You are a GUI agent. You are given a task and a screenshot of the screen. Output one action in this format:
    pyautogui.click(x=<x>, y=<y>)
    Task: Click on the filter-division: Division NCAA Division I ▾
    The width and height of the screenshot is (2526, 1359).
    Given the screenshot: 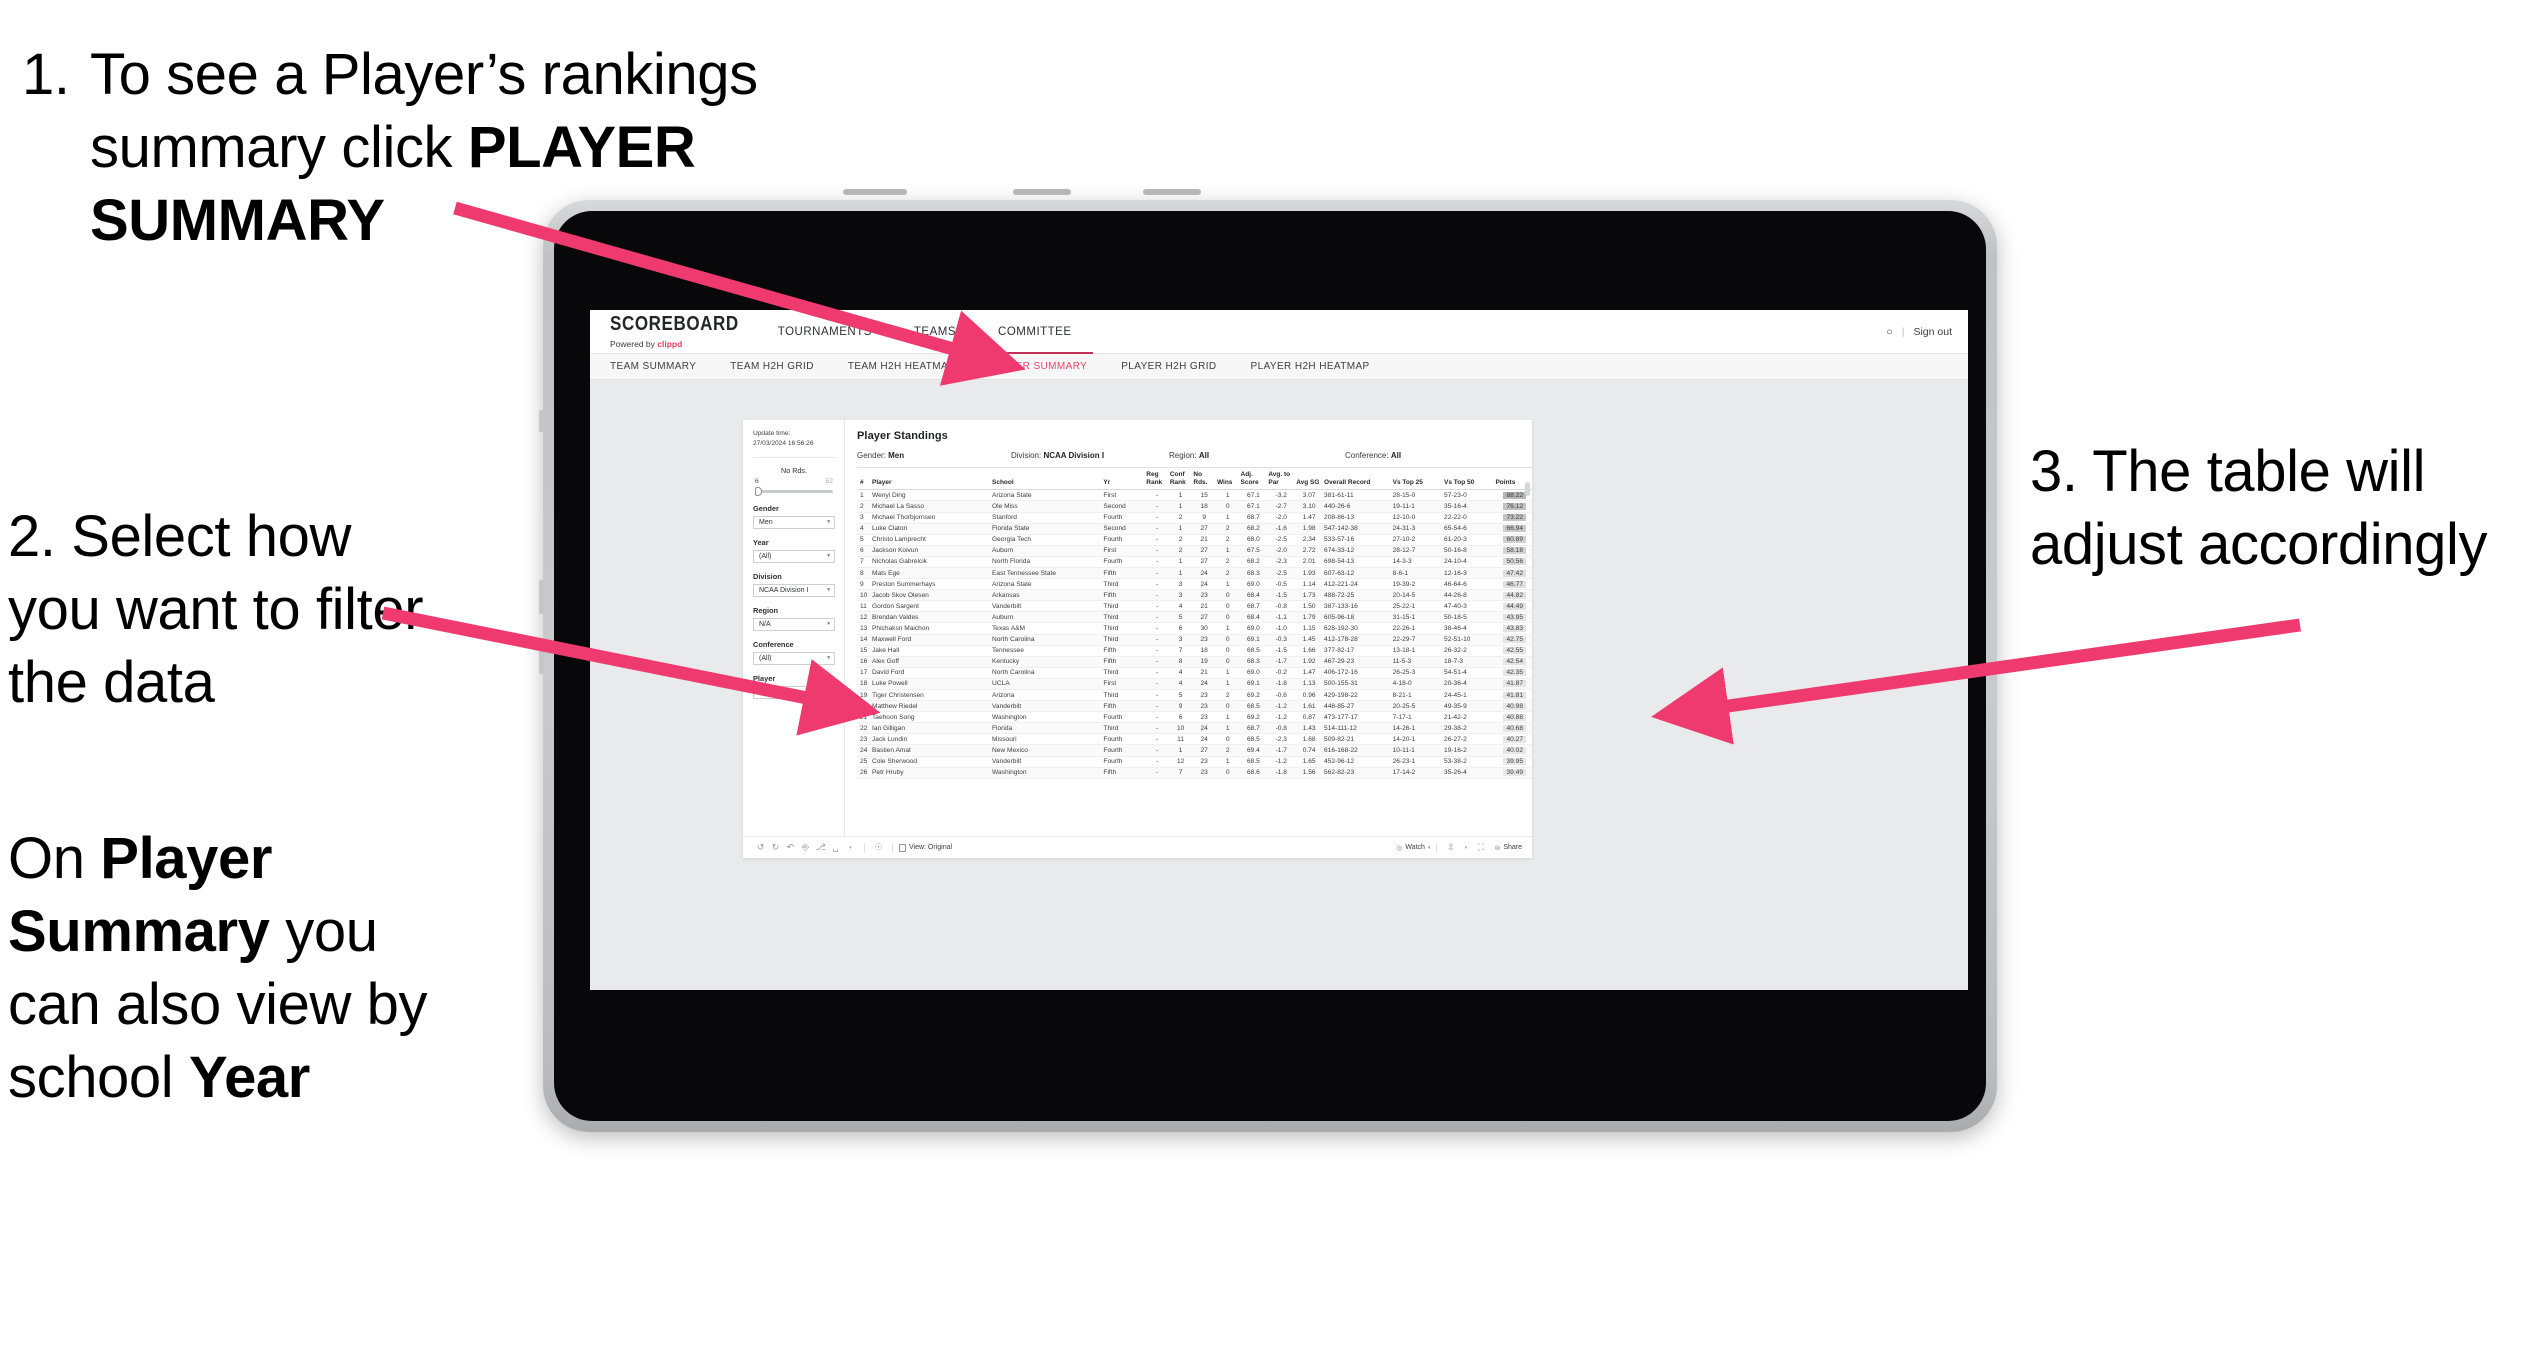 What is the action you would take?
    pyautogui.click(x=794, y=584)
    